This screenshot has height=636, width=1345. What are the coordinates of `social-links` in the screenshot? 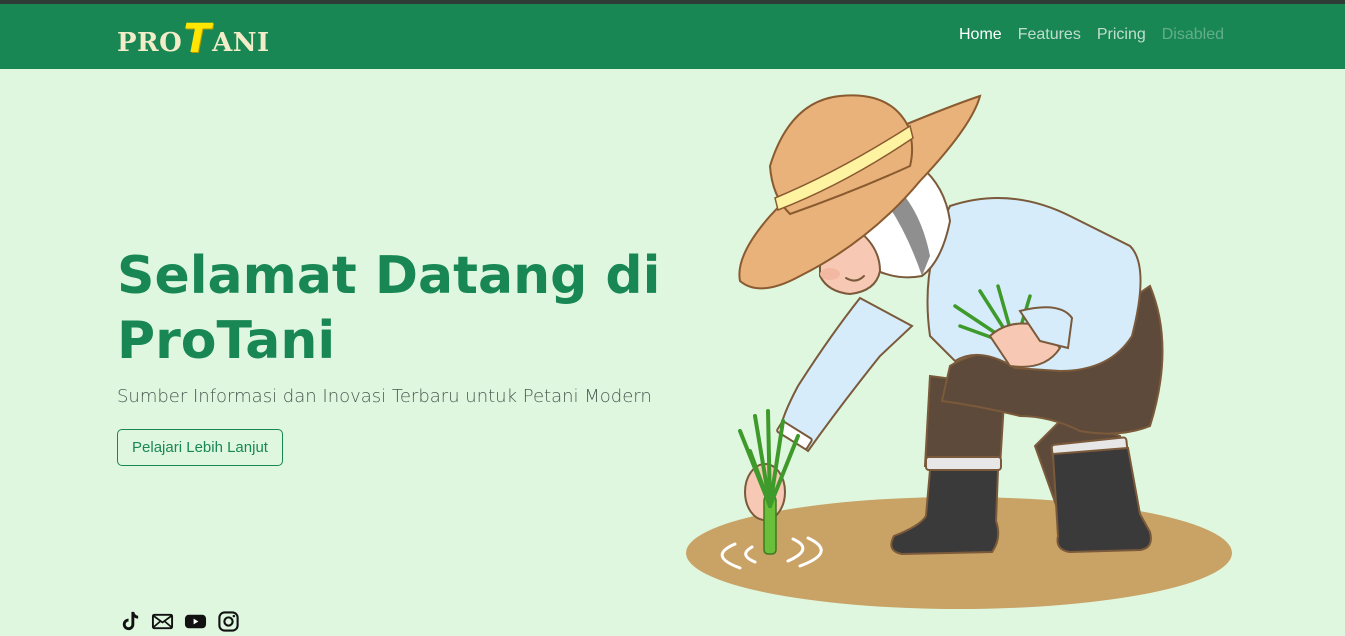 It's located at (179, 621).